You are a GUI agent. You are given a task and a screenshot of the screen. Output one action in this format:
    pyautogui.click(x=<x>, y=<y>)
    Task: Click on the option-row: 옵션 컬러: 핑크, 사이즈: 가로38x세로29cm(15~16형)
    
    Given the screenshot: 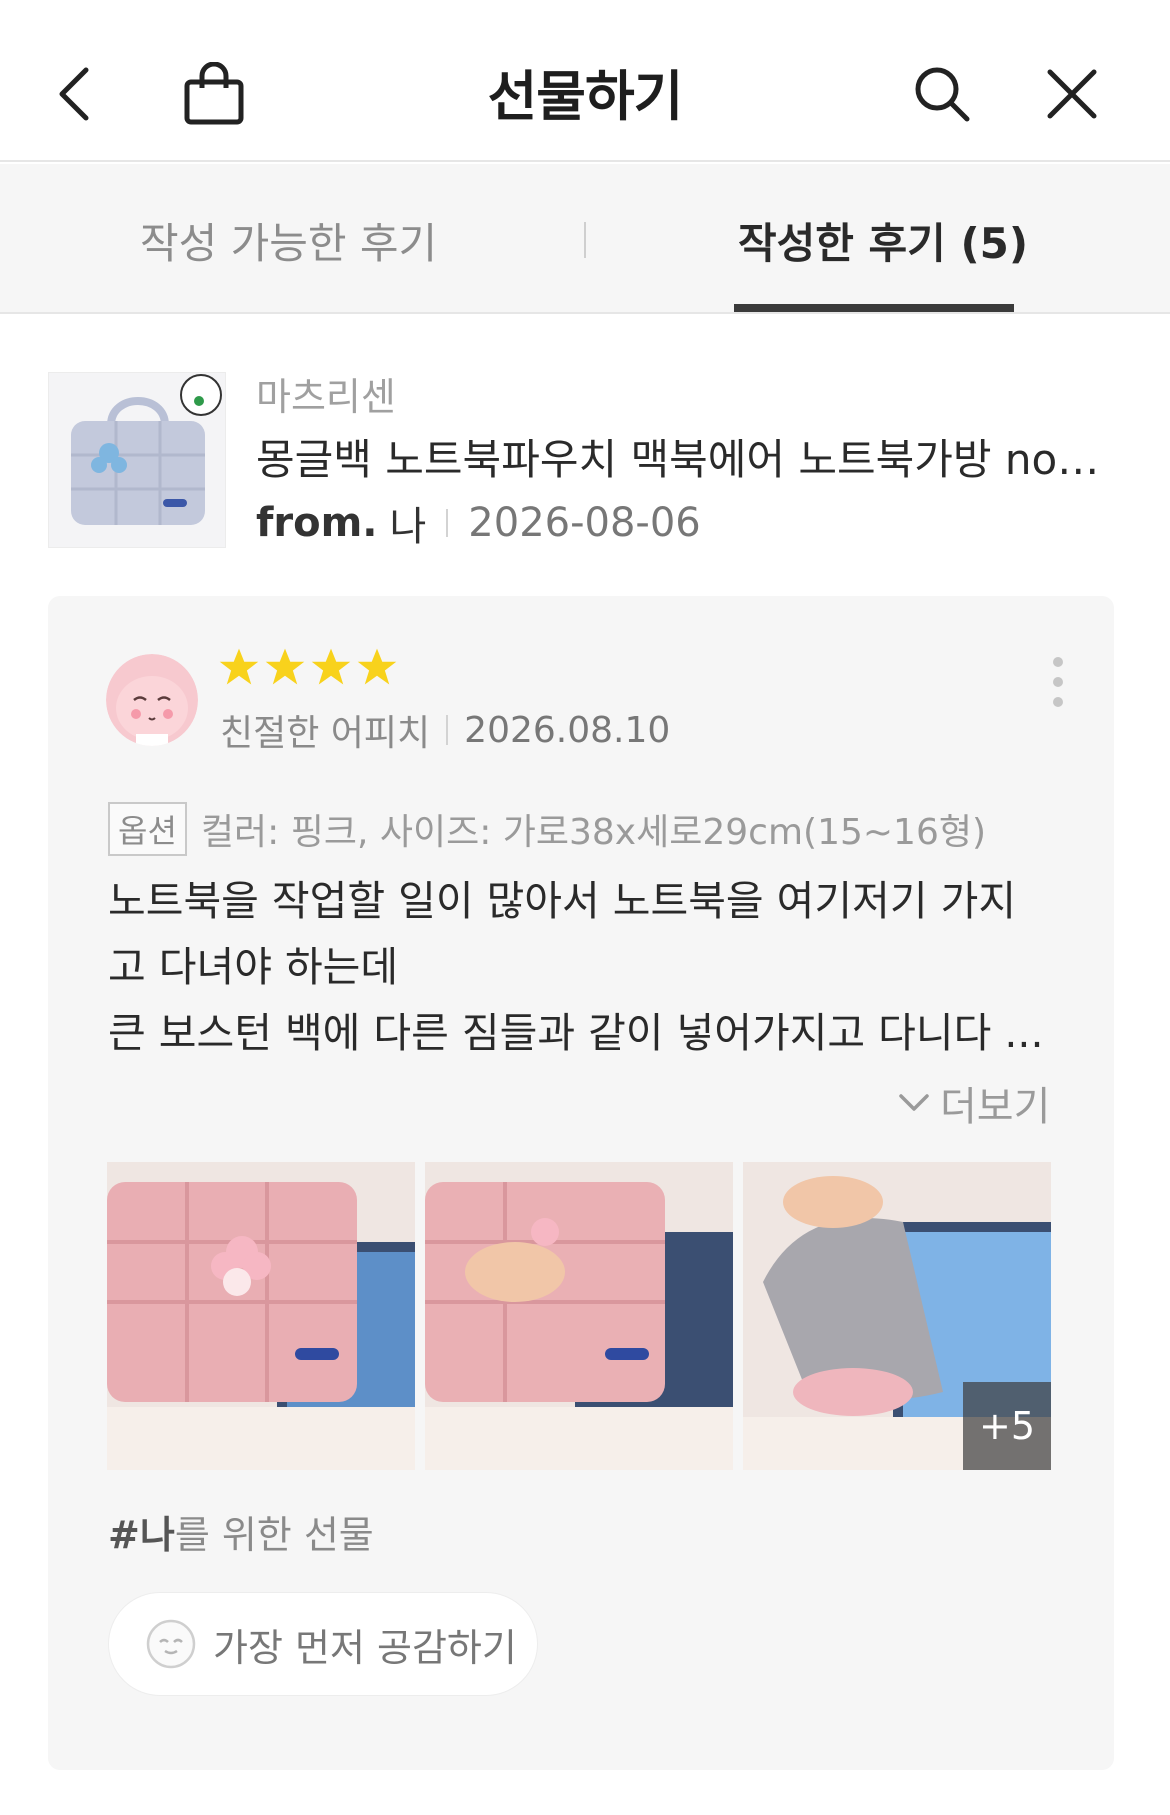 What is the action you would take?
    pyautogui.click(x=547, y=829)
    